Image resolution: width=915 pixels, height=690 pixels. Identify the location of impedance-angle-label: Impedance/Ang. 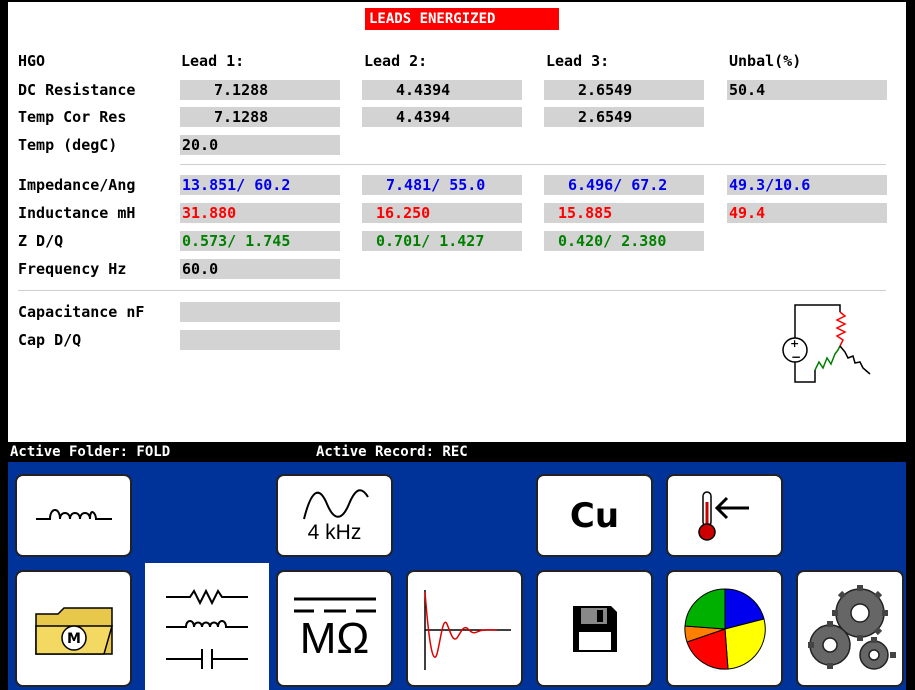
(77, 185).